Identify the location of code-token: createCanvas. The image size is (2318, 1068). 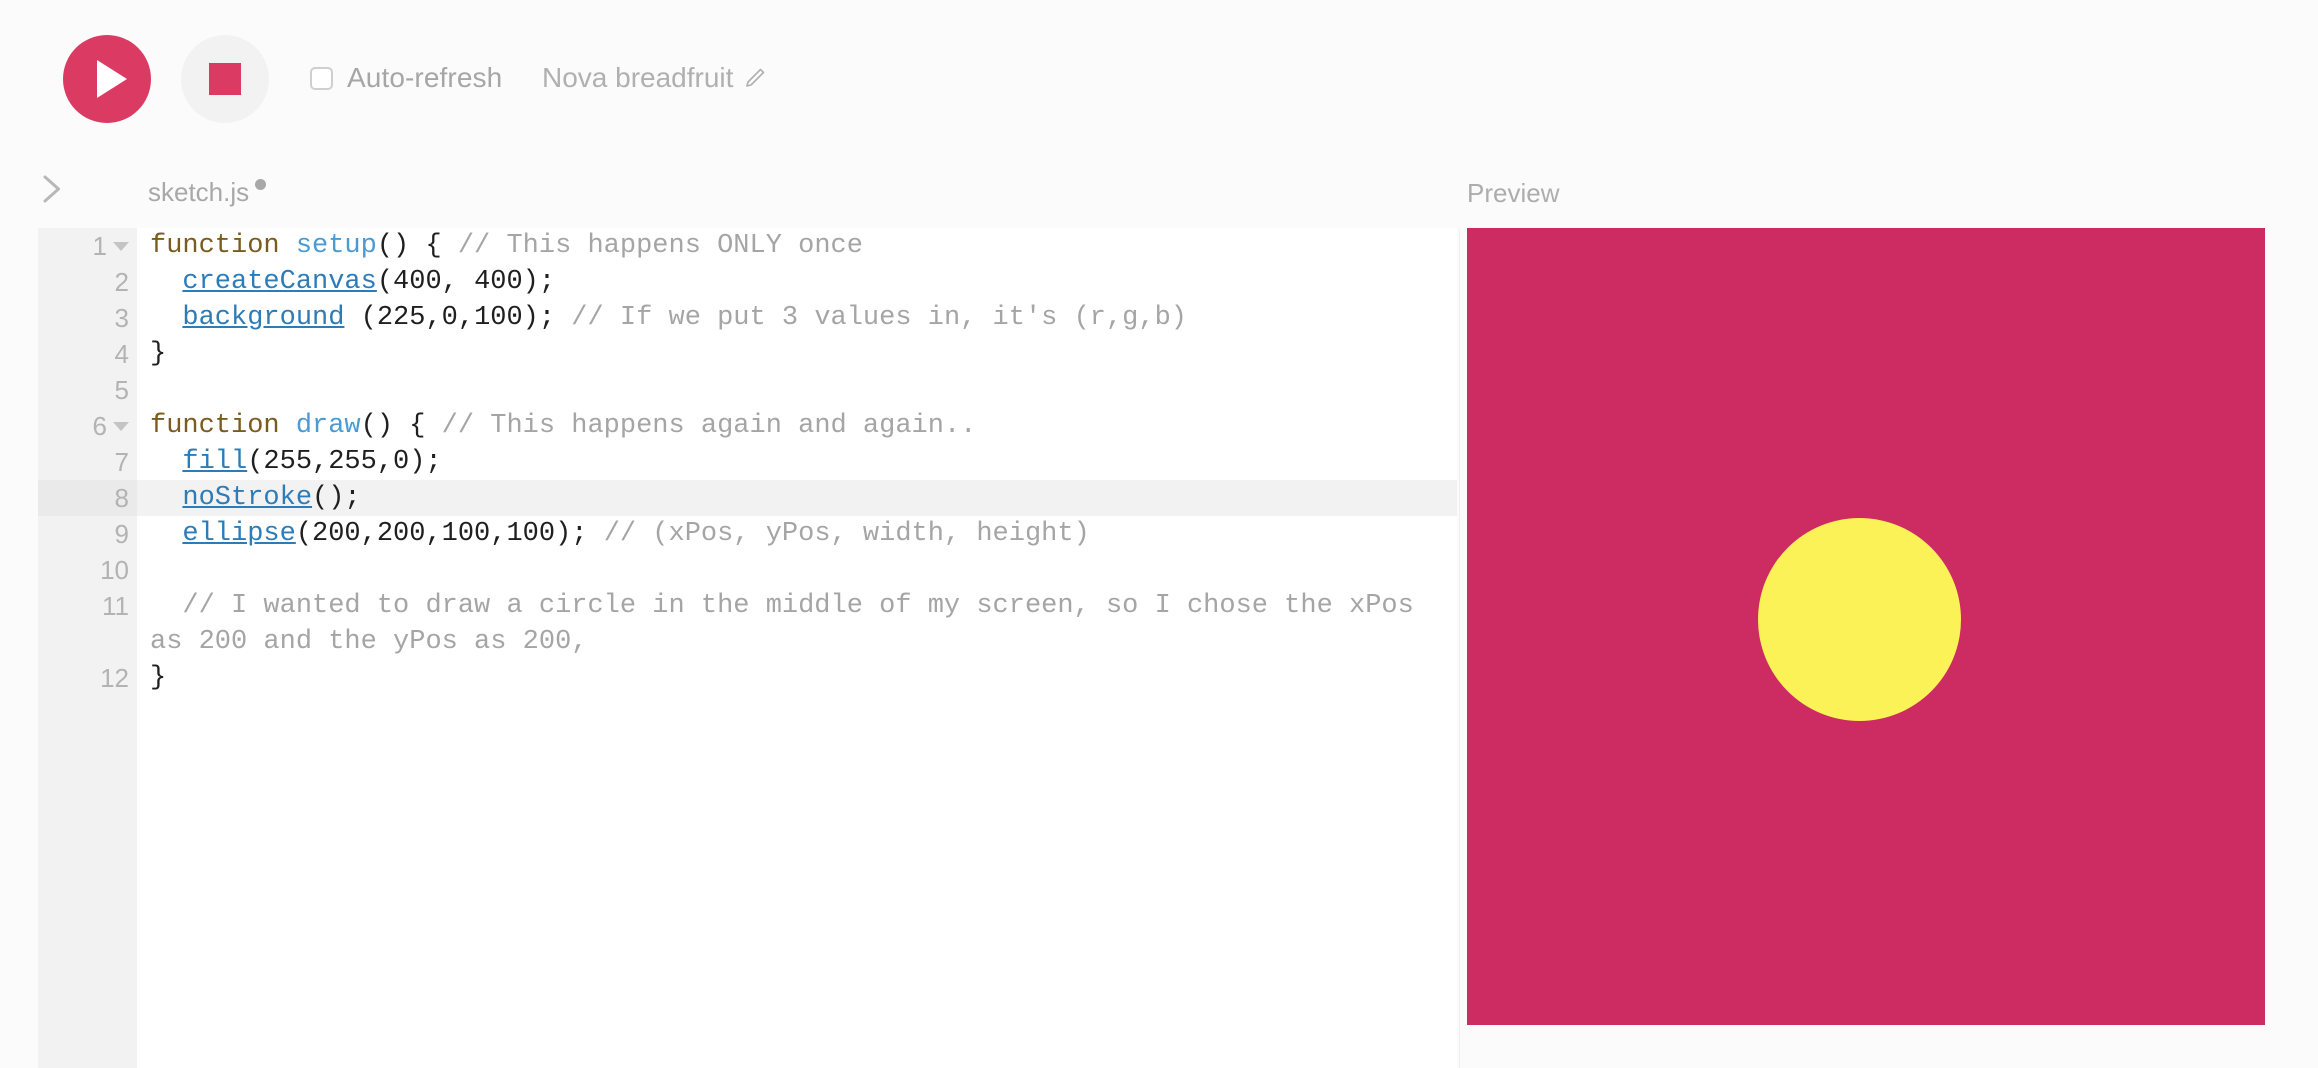
(279, 282).